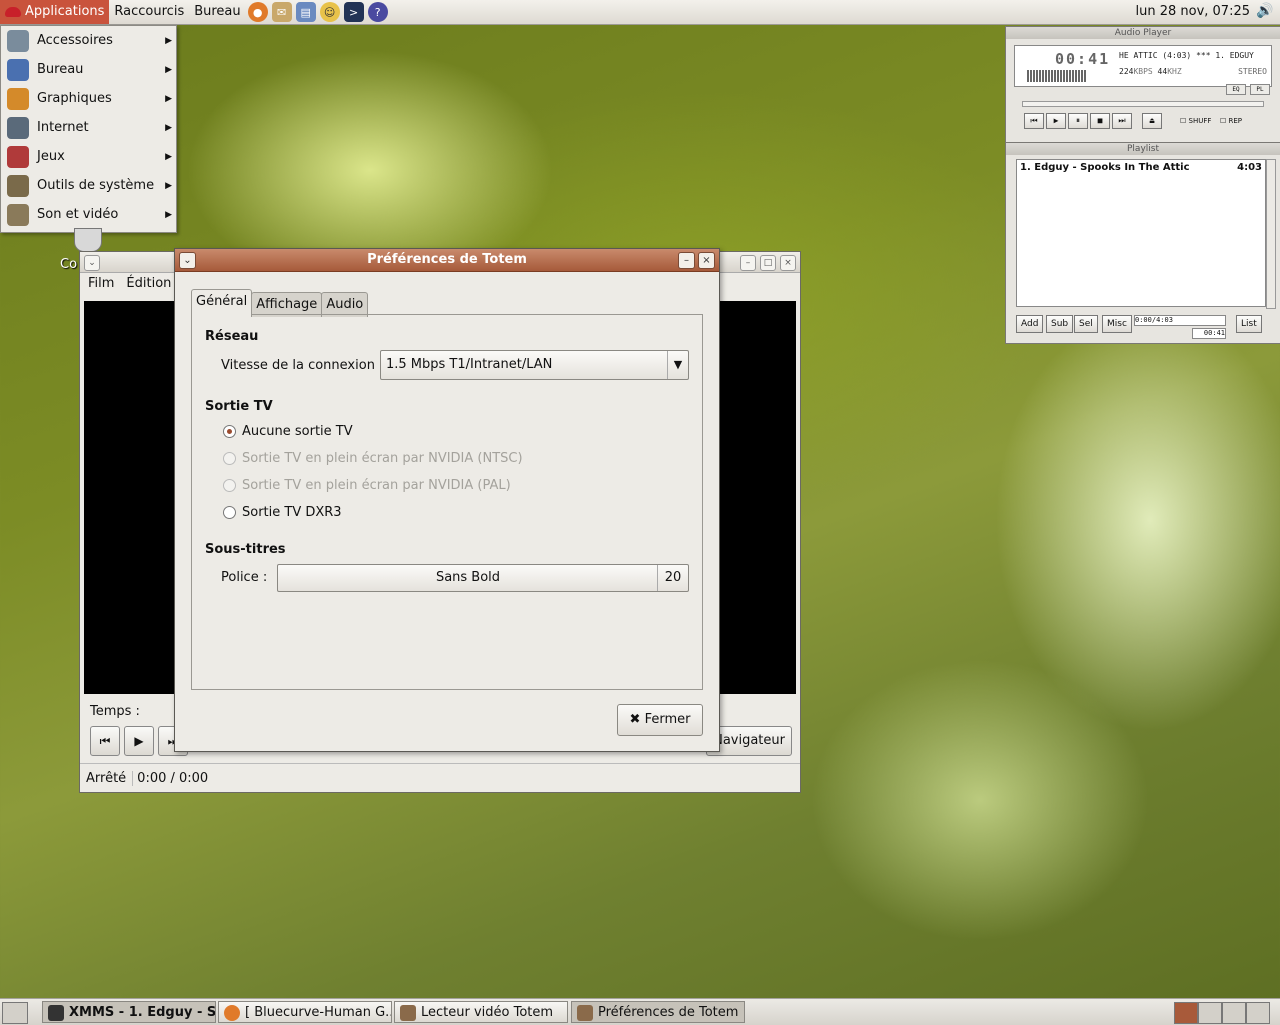  Describe the element at coordinates (88, 156) in the screenshot. I see `menu-item-jeux: Jeux ▶` at that location.